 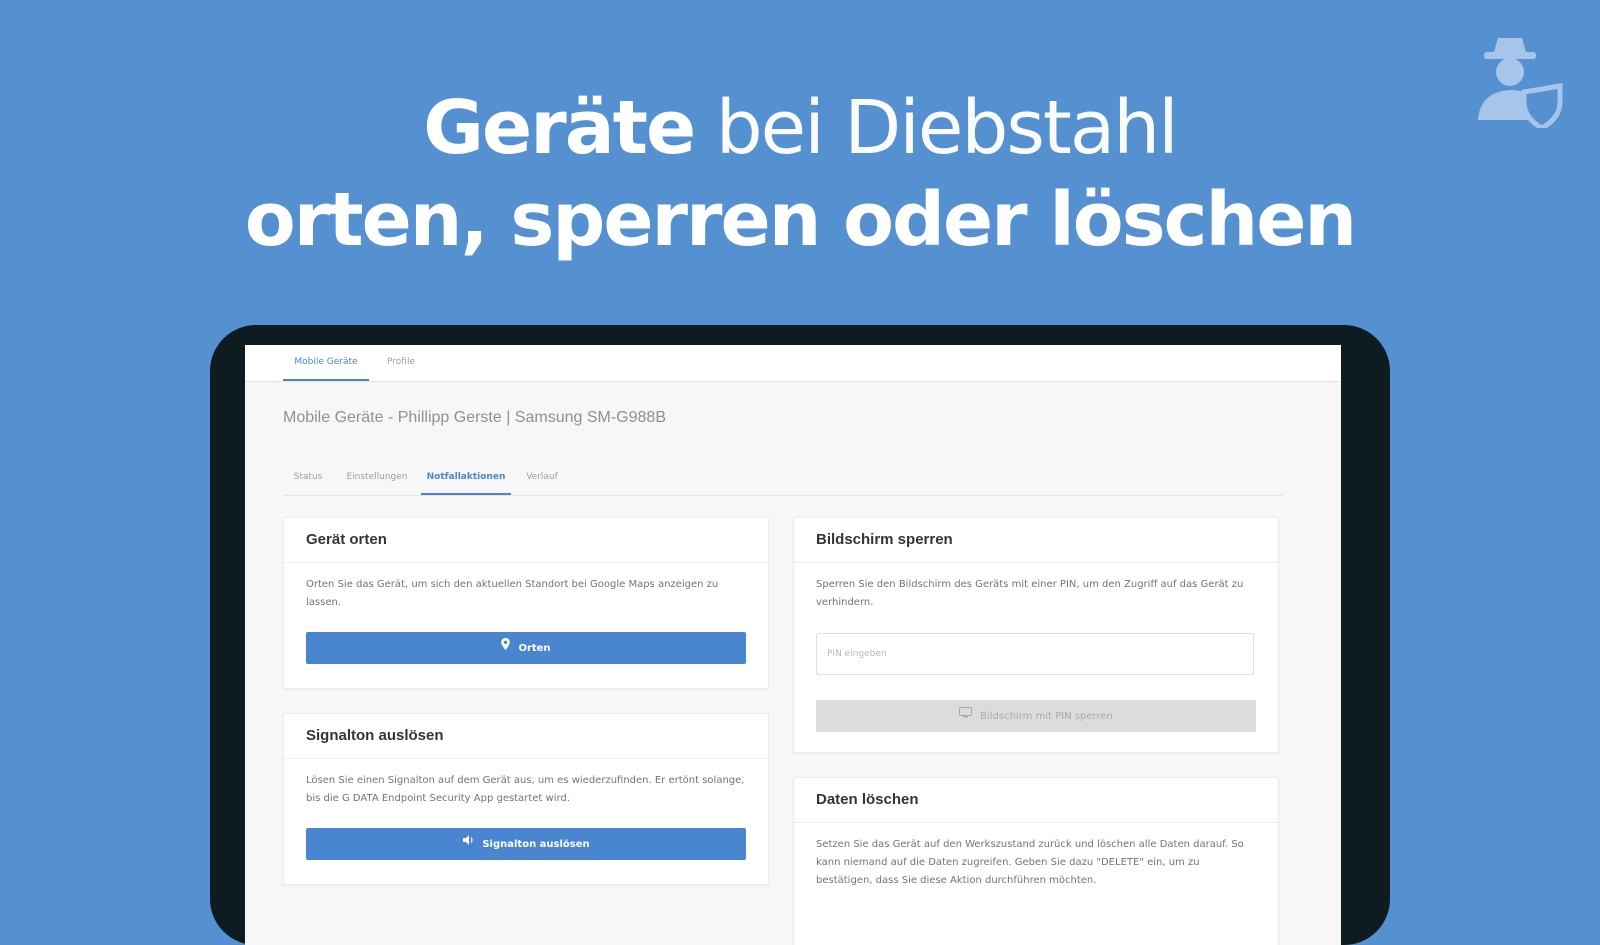 What do you see at coordinates (377, 478) in the screenshot?
I see `tab-settings: Einstellungen` at bounding box center [377, 478].